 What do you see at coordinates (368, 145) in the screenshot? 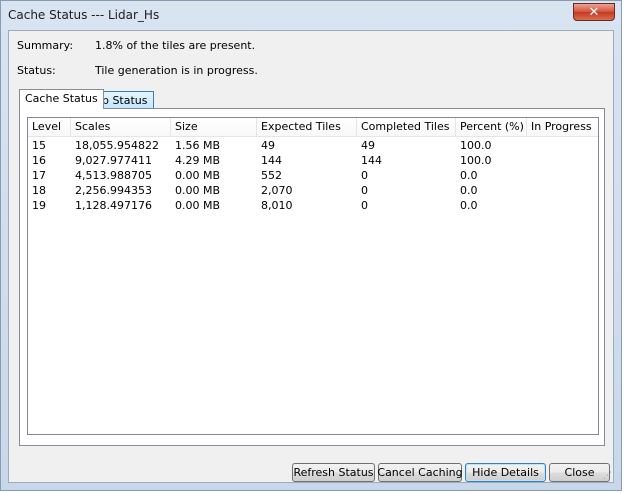
I see `cell-completed-tiles: 49` at bounding box center [368, 145].